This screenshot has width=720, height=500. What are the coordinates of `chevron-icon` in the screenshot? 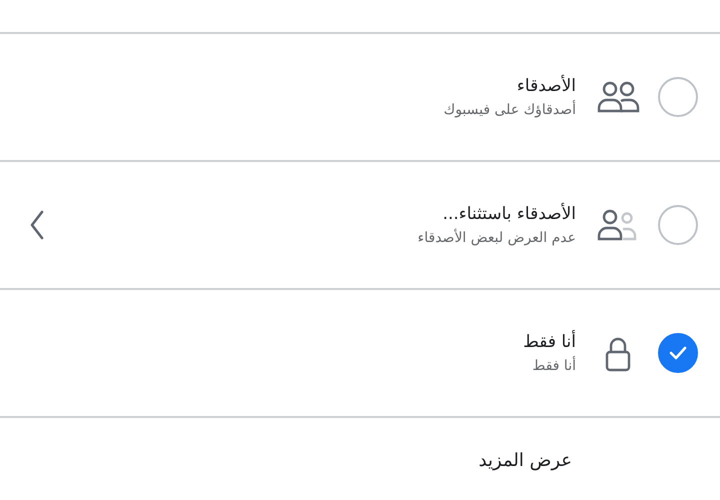 It's located at (37, 225).